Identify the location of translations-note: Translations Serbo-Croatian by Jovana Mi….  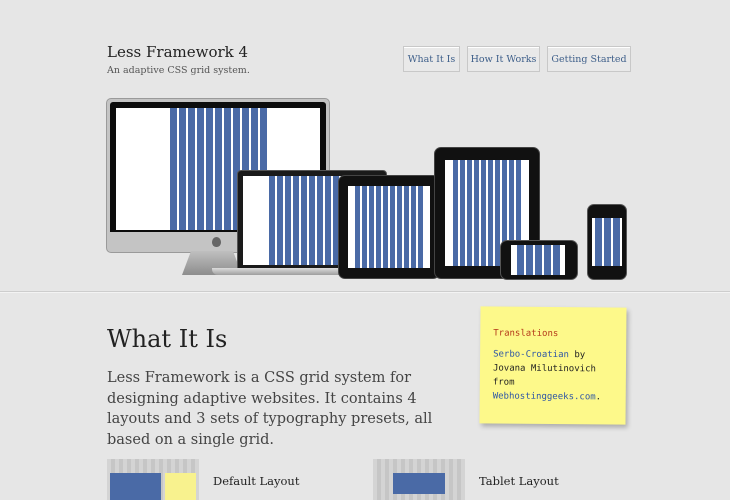
(553, 365).